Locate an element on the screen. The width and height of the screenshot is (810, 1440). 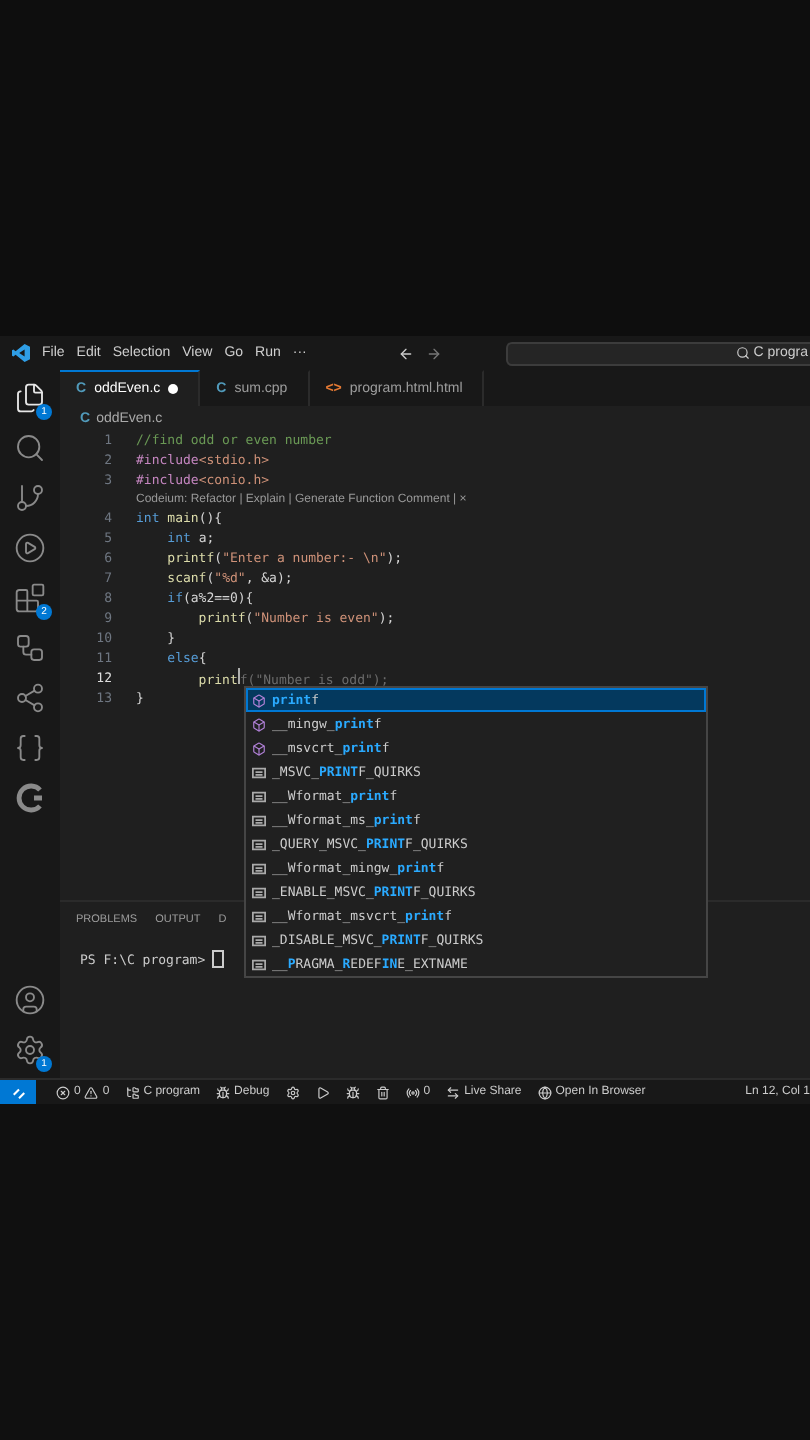
trash-icon is located at coordinates (382, 1092).